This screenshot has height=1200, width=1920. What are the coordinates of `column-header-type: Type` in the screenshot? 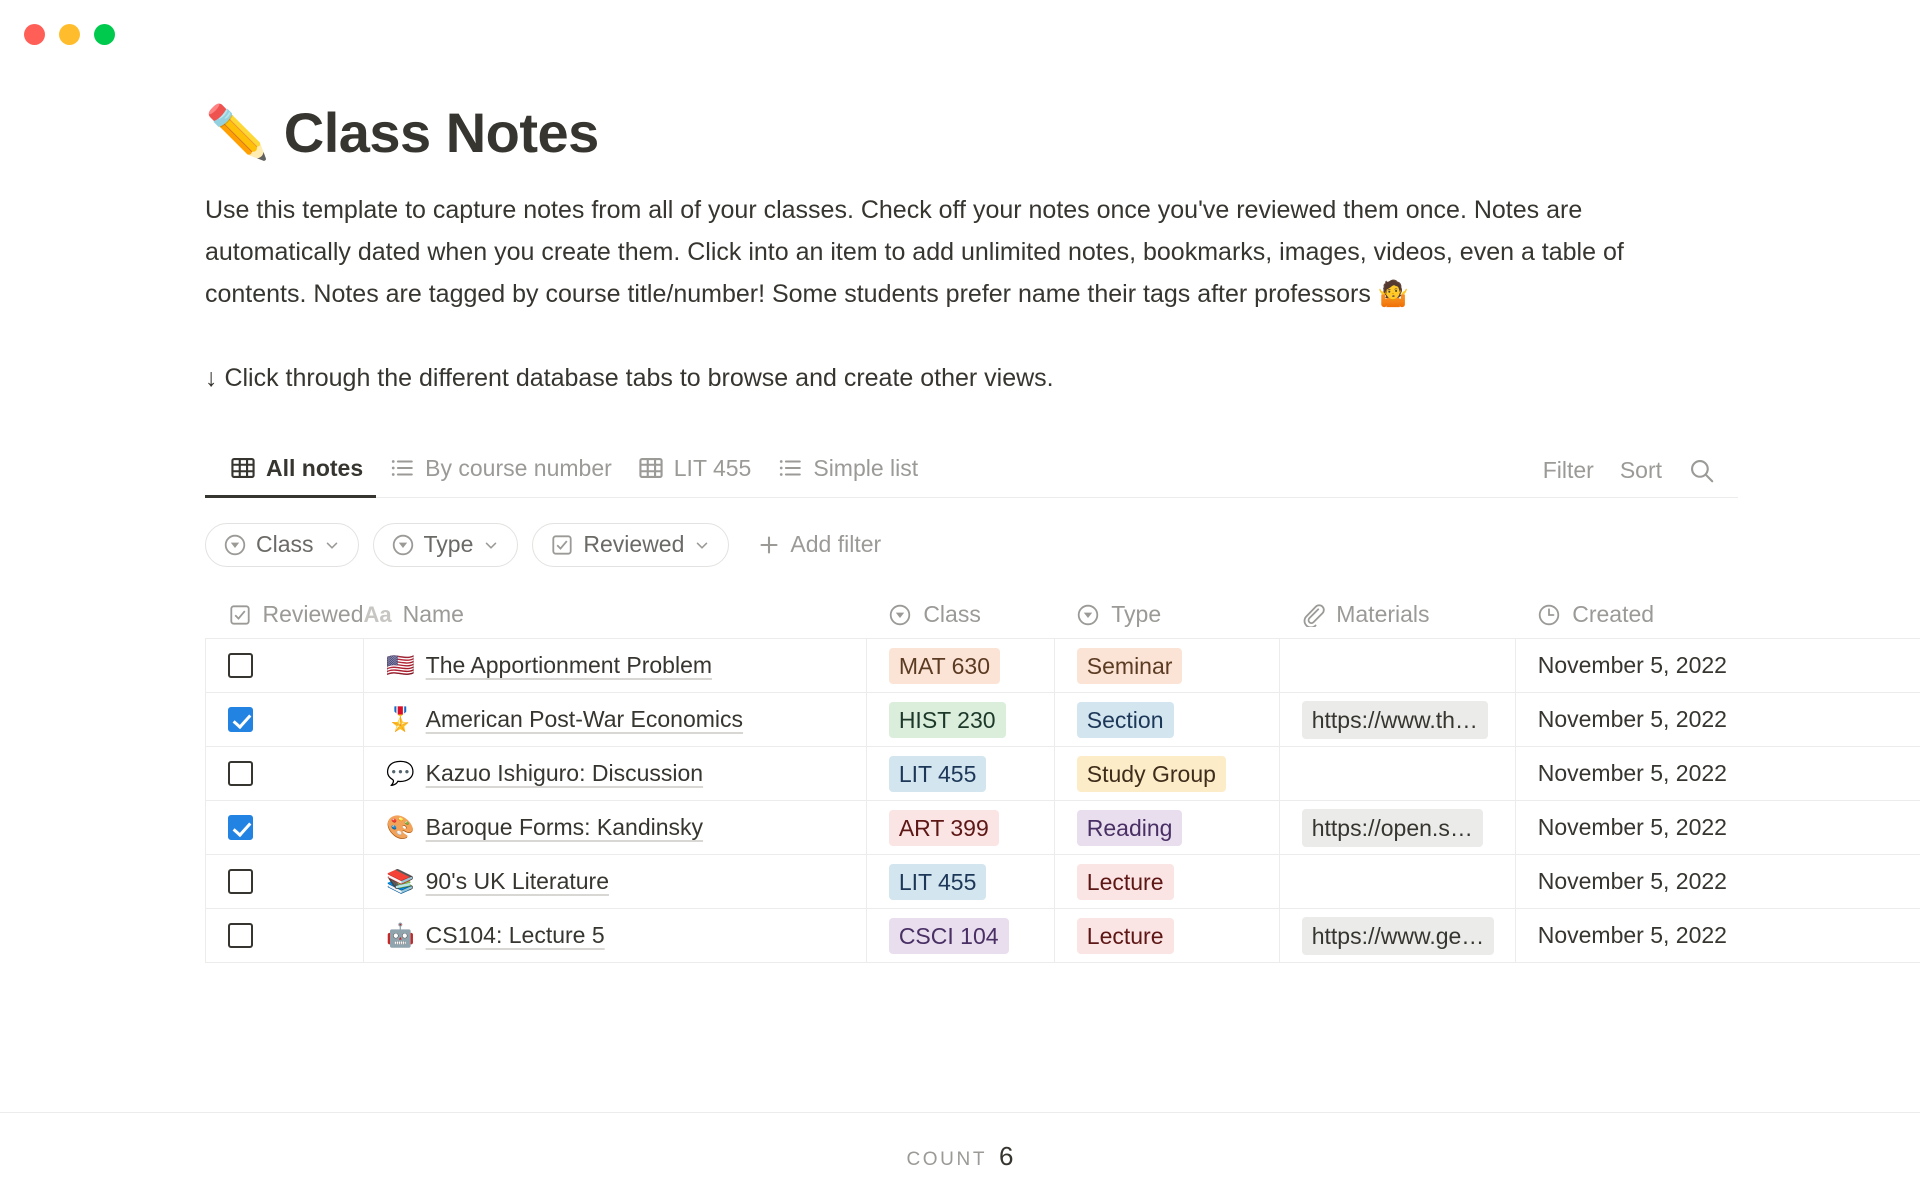 It's located at (1167, 615).